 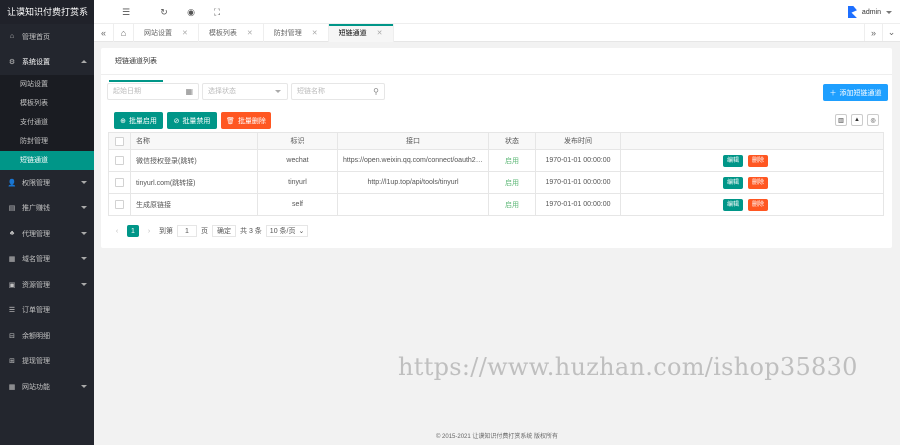 I want to click on grid-icon: ▦, so click(x=12, y=387).